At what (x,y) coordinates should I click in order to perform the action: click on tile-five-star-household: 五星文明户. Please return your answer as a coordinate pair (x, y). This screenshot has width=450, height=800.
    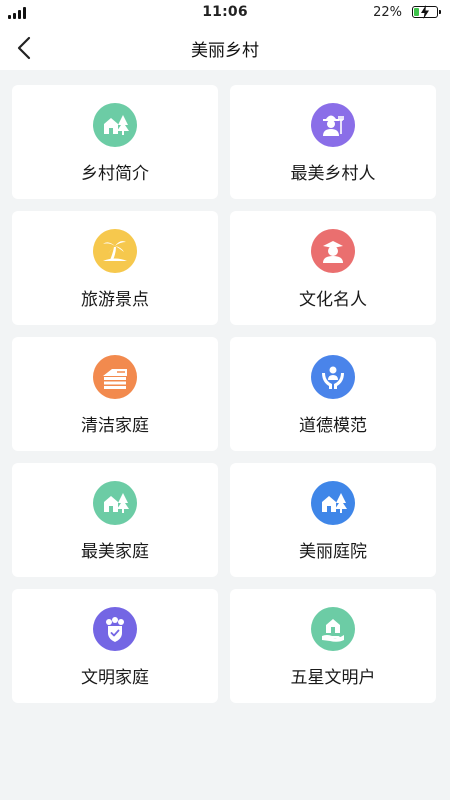
    Looking at the image, I should click on (333, 646).